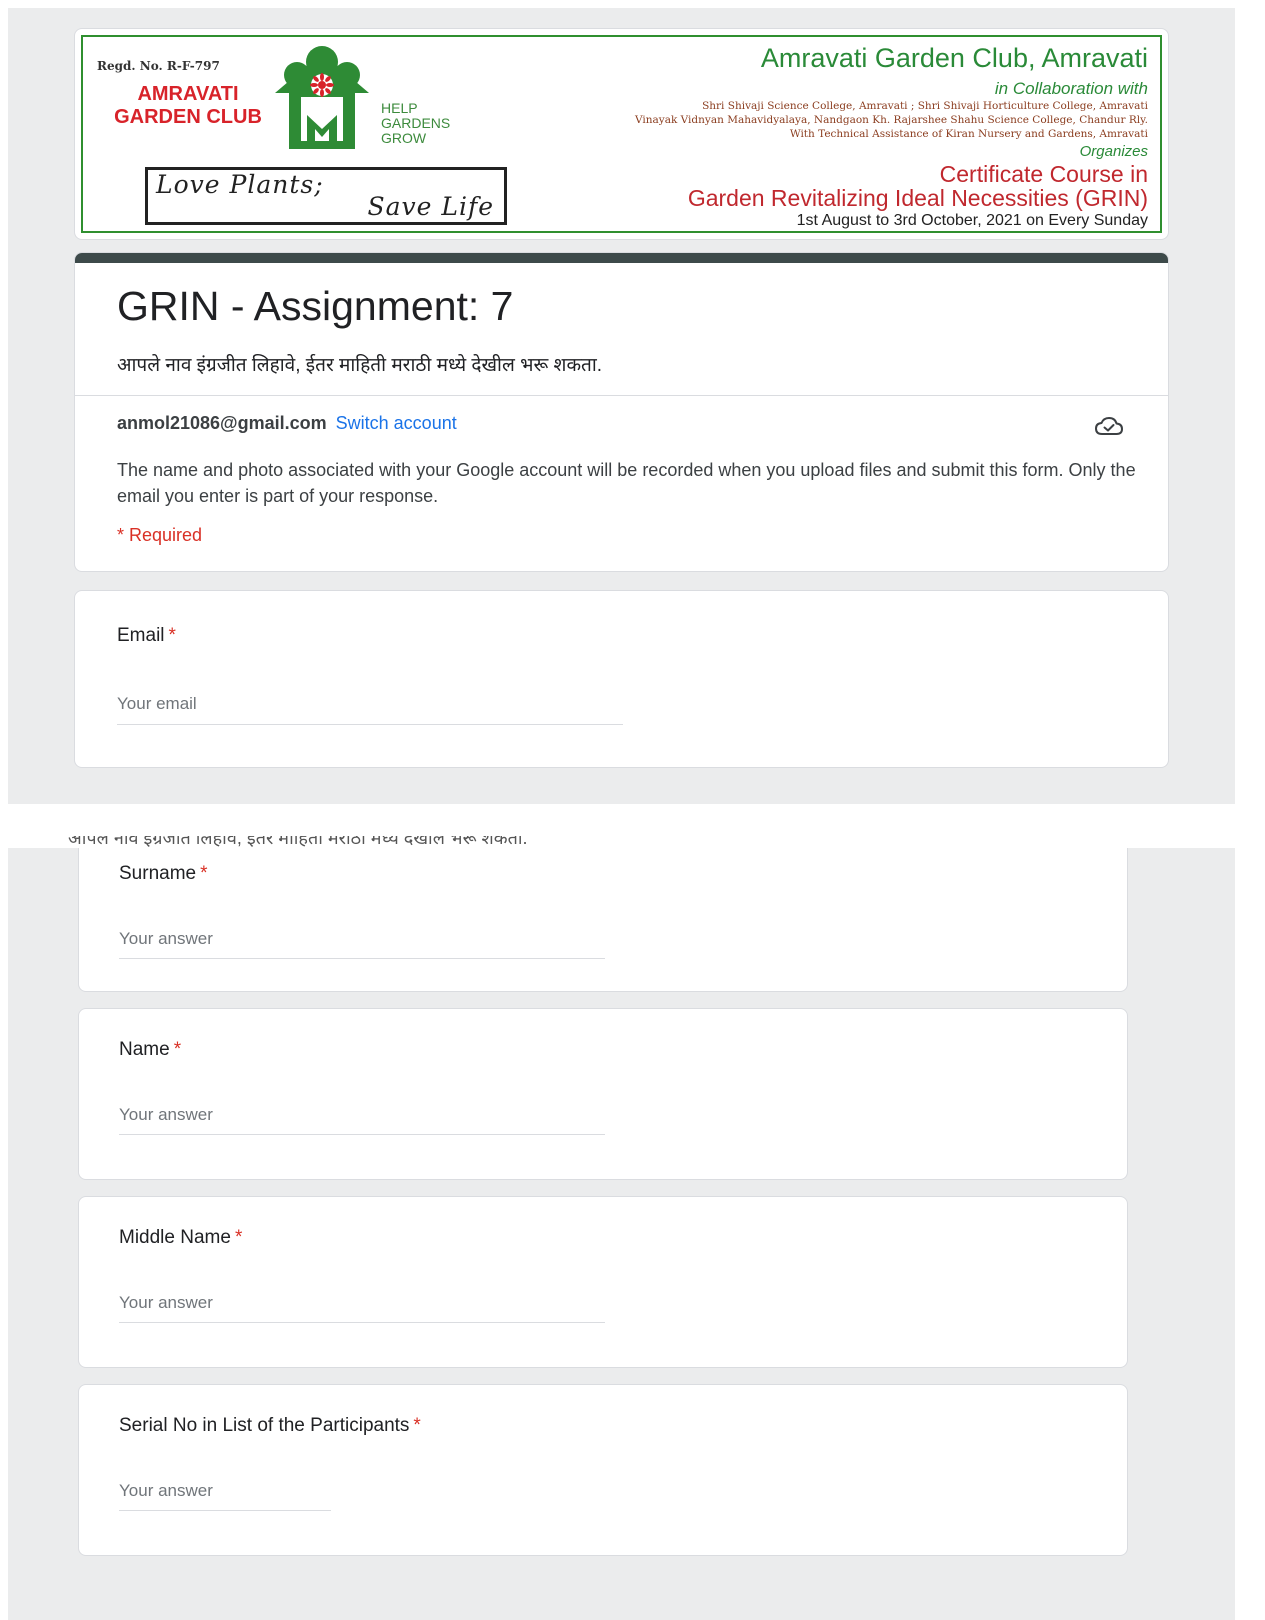  What do you see at coordinates (396, 423) in the screenshot?
I see `switch-account-link: Switch account` at bounding box center [396, 423].